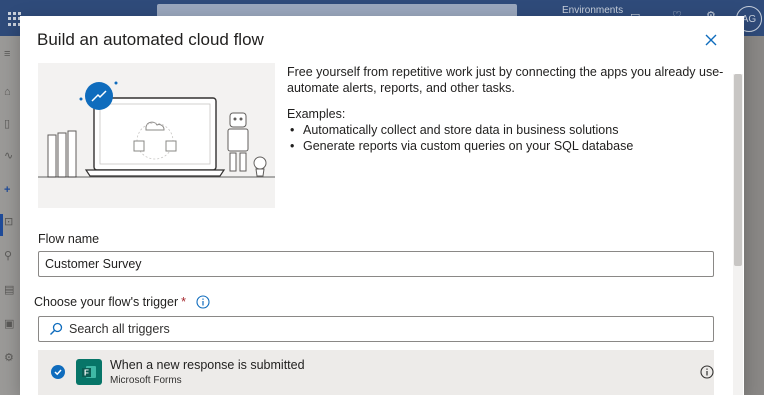 The image size is (764, 395). What do you see at coordinates (10, 54) in the screenshot?
I see `nav-menu-icon: ≡` at bounding box center [10, 54].